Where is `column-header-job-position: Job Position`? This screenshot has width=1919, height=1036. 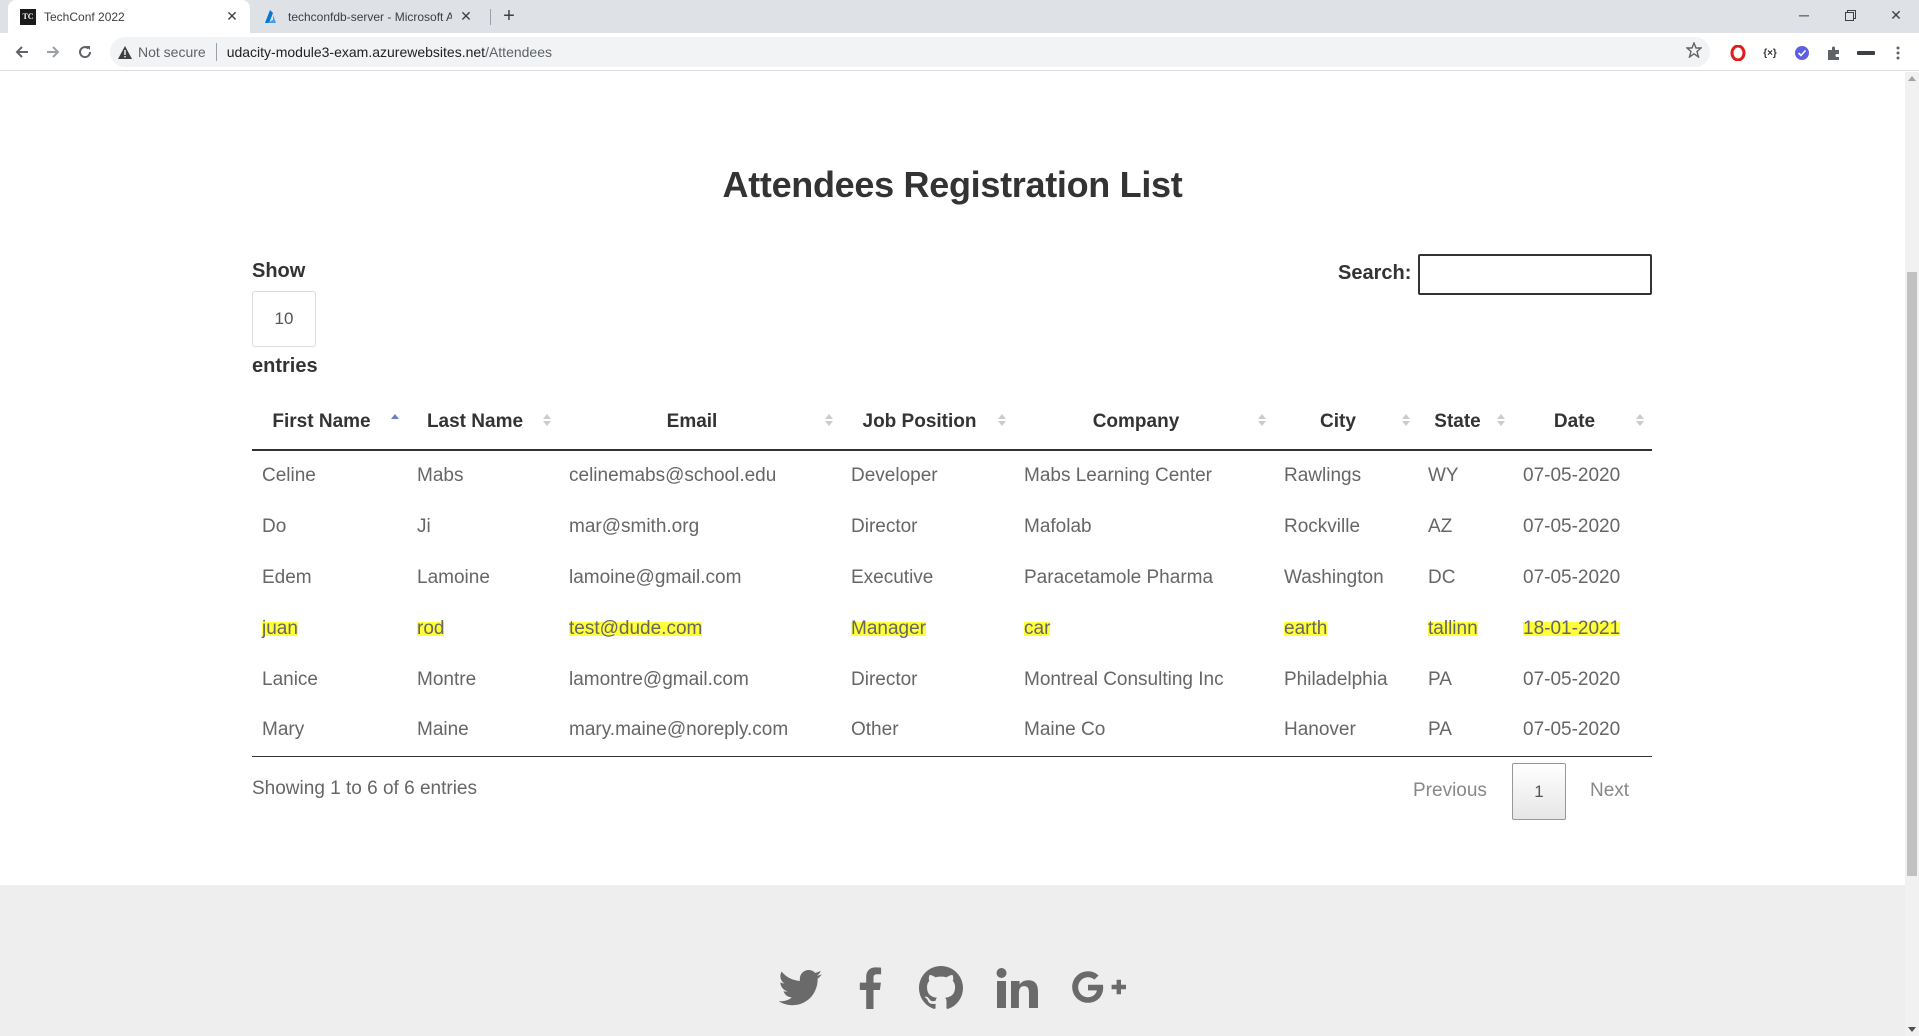
column-header-job-position: Job Position is located at coordinates (927, 422).